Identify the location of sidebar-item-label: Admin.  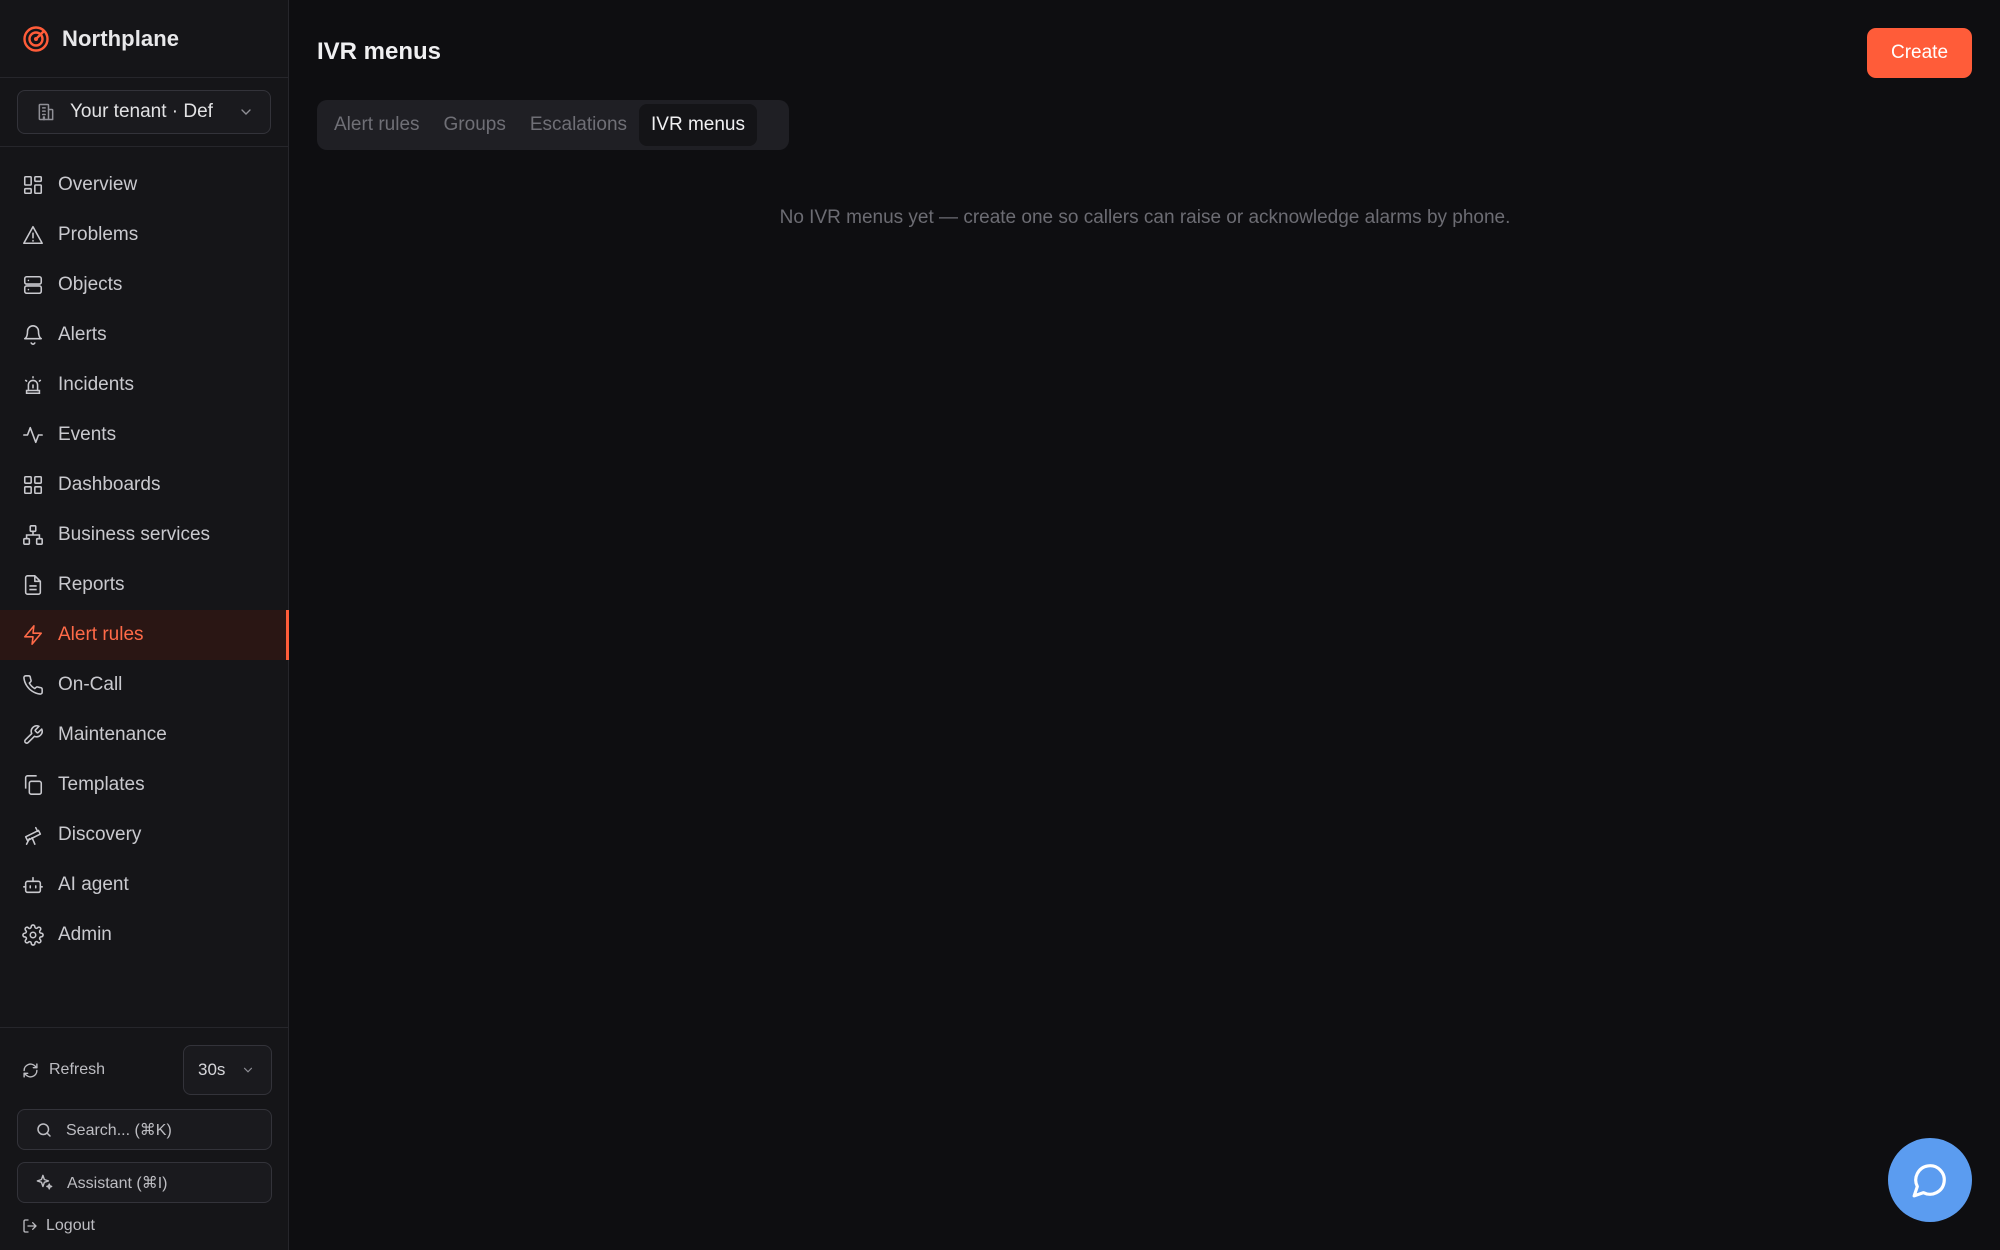
(85, 934).